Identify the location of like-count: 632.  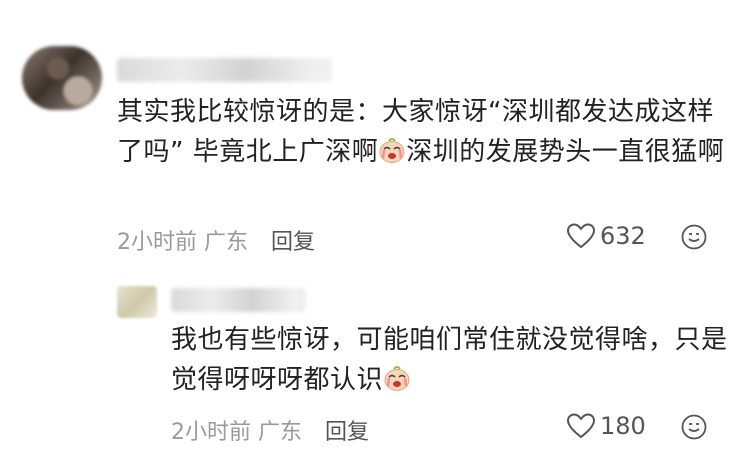
(623, 236).